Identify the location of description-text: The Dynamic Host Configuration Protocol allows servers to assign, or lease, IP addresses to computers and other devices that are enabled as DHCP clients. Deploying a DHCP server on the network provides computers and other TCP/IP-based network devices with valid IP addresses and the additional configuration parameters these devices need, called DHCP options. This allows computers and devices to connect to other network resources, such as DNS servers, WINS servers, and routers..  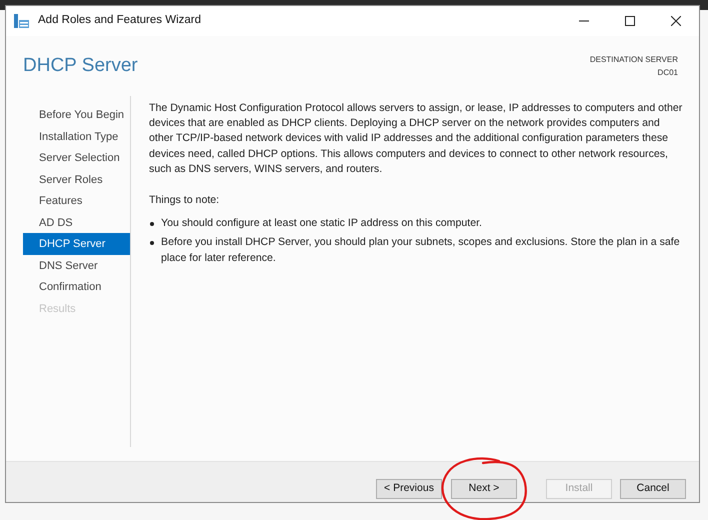
(416, 139).